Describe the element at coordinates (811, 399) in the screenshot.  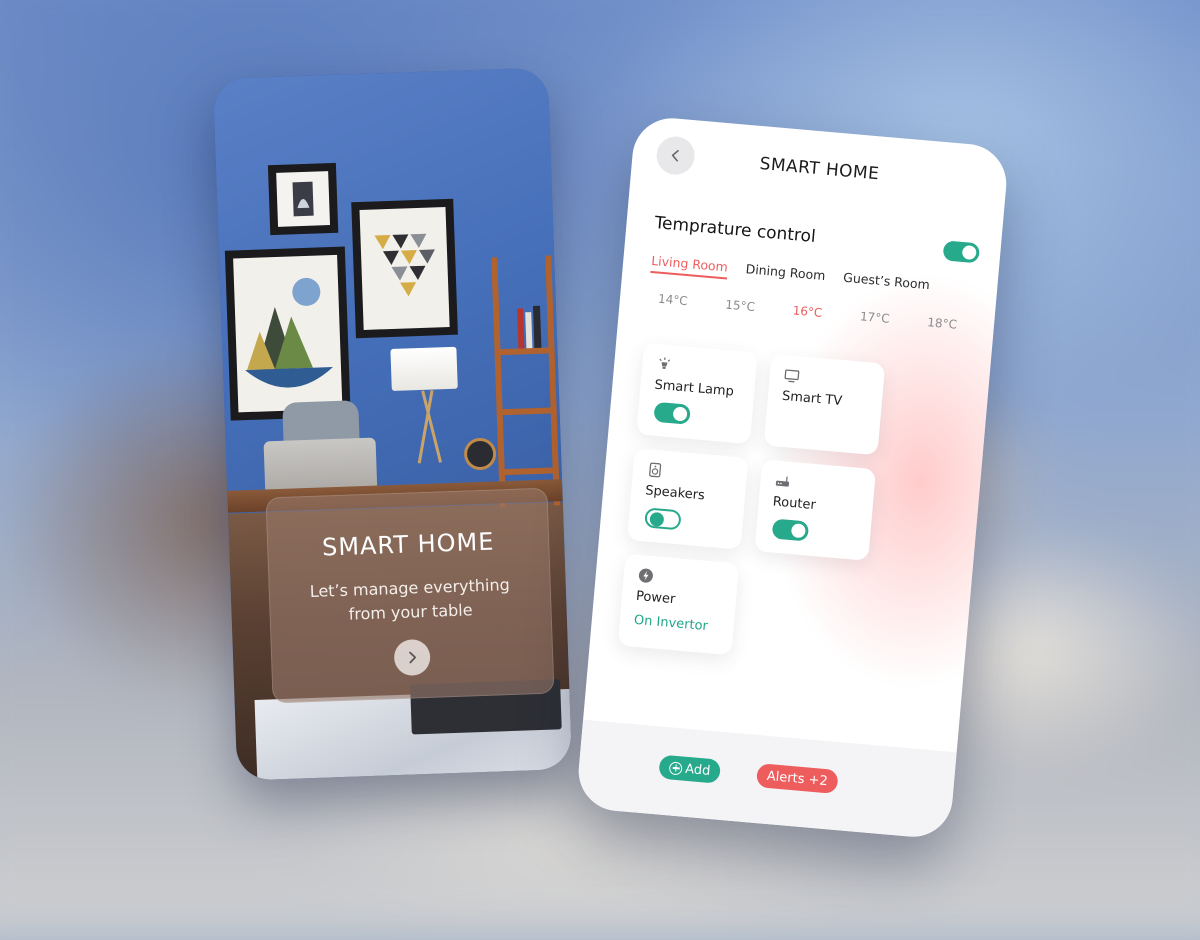
I see `device-label: Smart TV` at that location.